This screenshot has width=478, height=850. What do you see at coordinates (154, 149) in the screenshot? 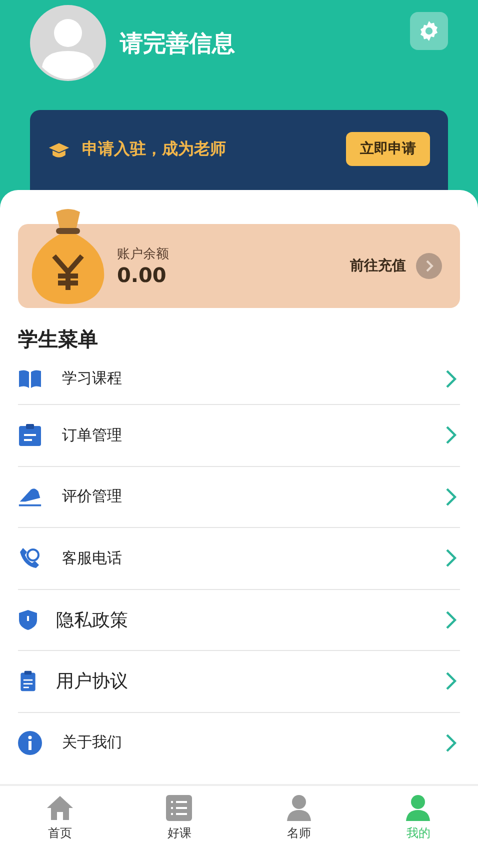
I see `banner-text: 申请入驻，成为老师` at bounding box center [154, 149].